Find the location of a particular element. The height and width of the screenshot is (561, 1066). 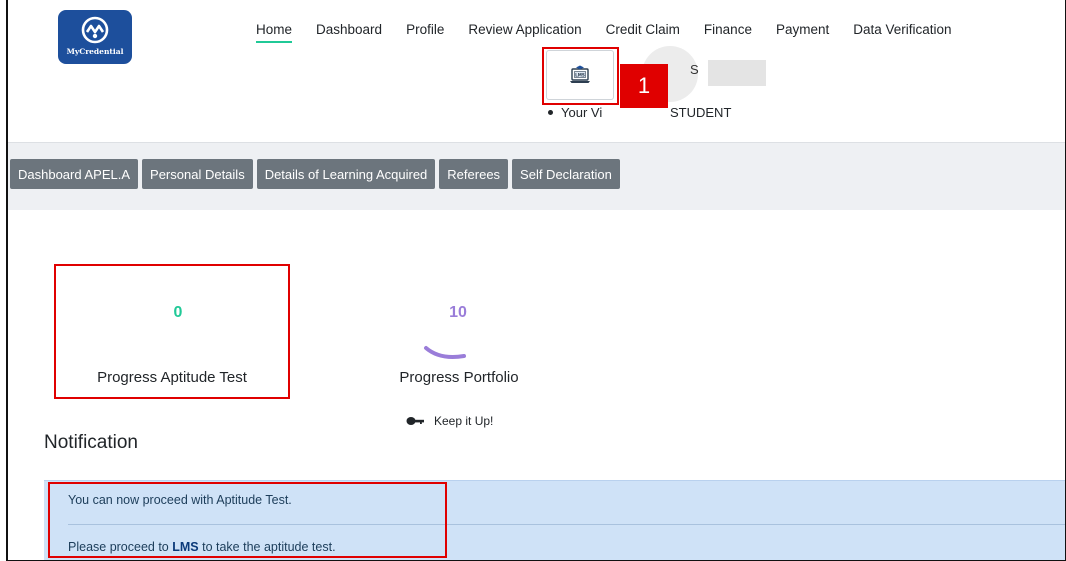

portfolio-progress-label: Progress Portfolio is located at coordinates (459, 377).